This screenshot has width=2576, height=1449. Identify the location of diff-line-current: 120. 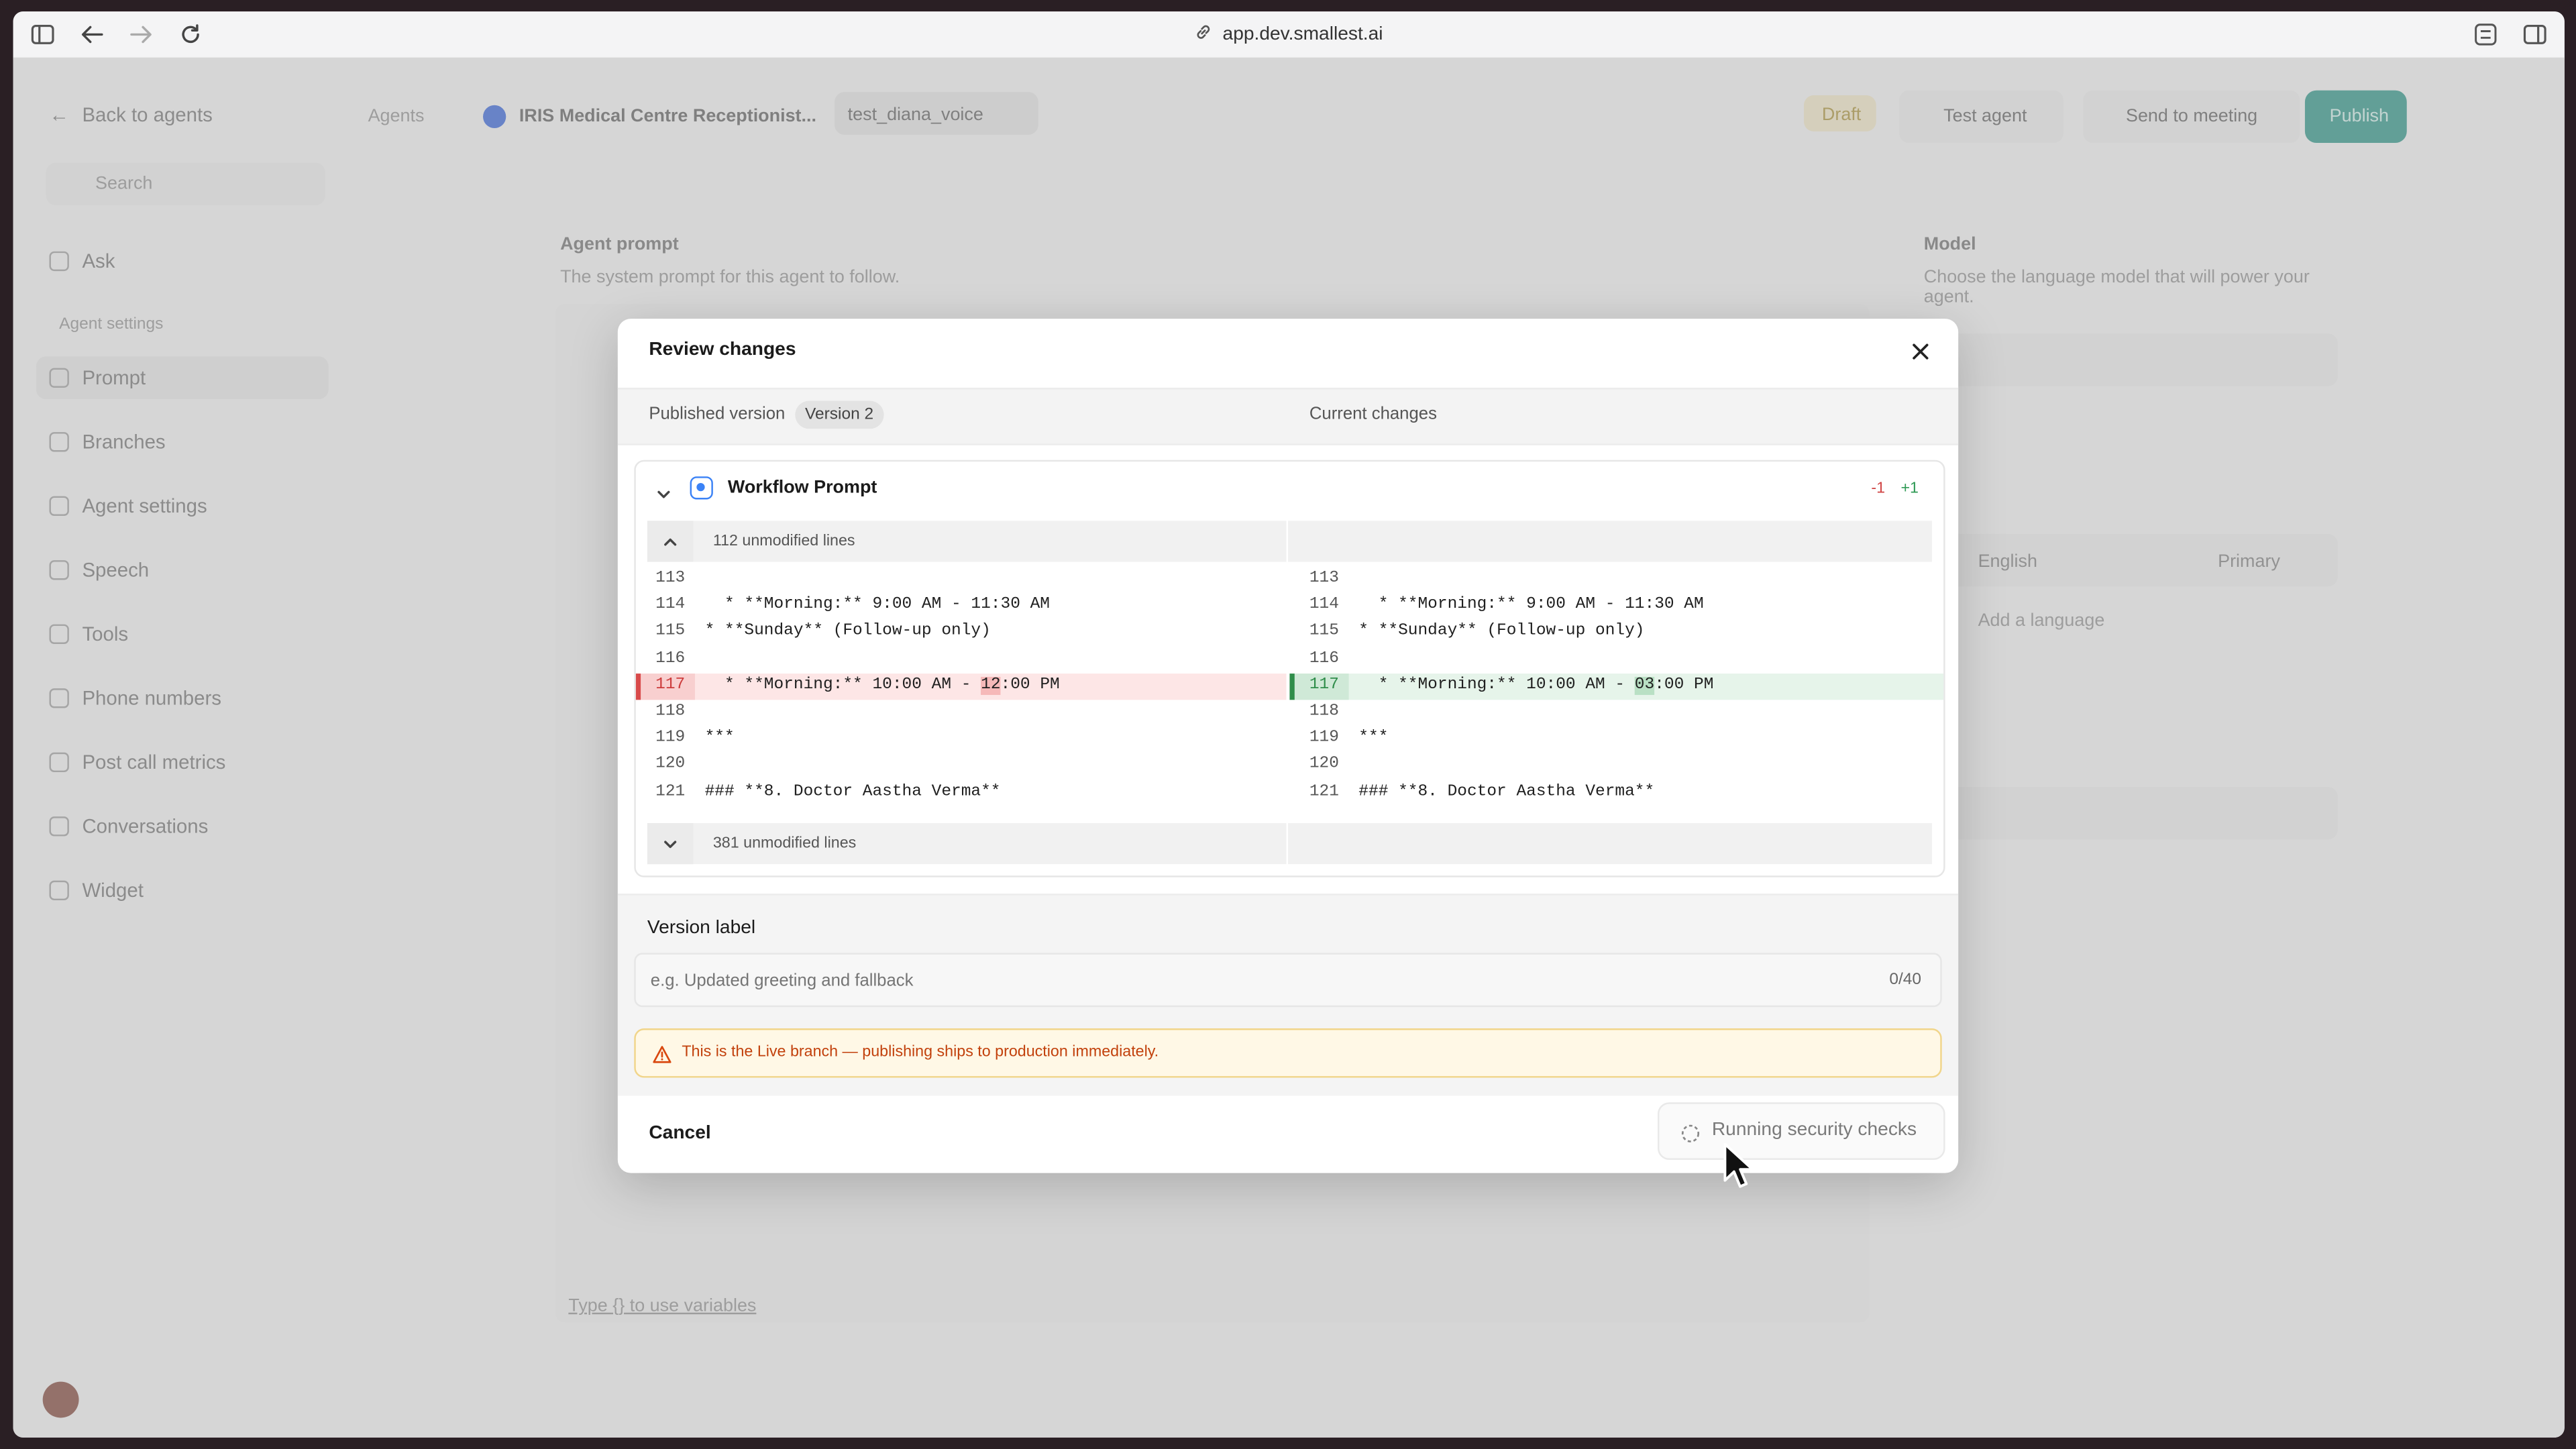
(1616, 766).